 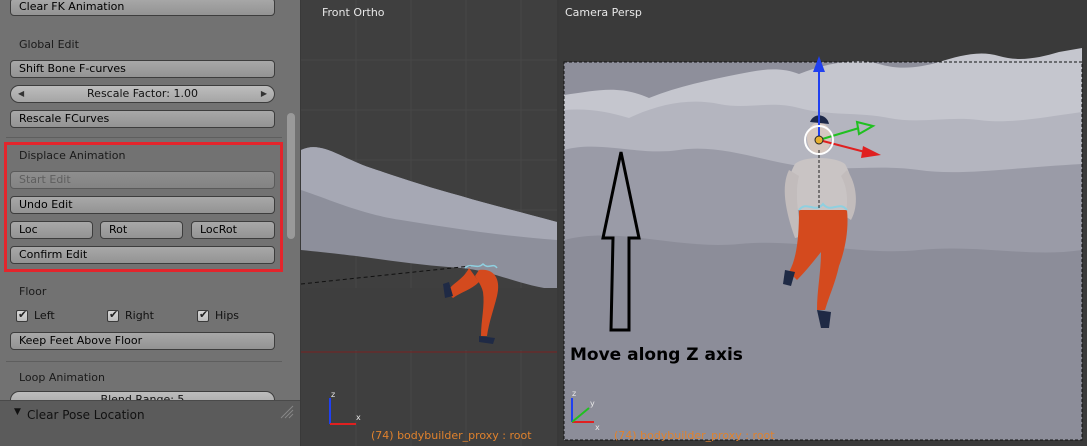 I want to click on scrollbar-thumb, so click(x=291, y=176).